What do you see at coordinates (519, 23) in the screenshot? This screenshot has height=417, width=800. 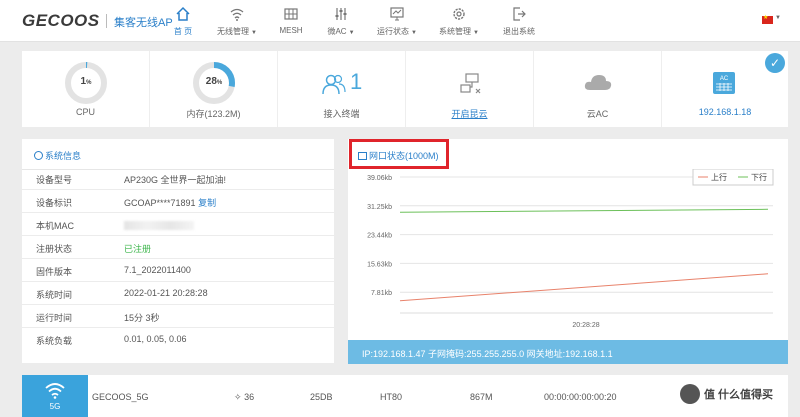 I see `nav-logout: 退出系统` at bounding box center [519, 23].